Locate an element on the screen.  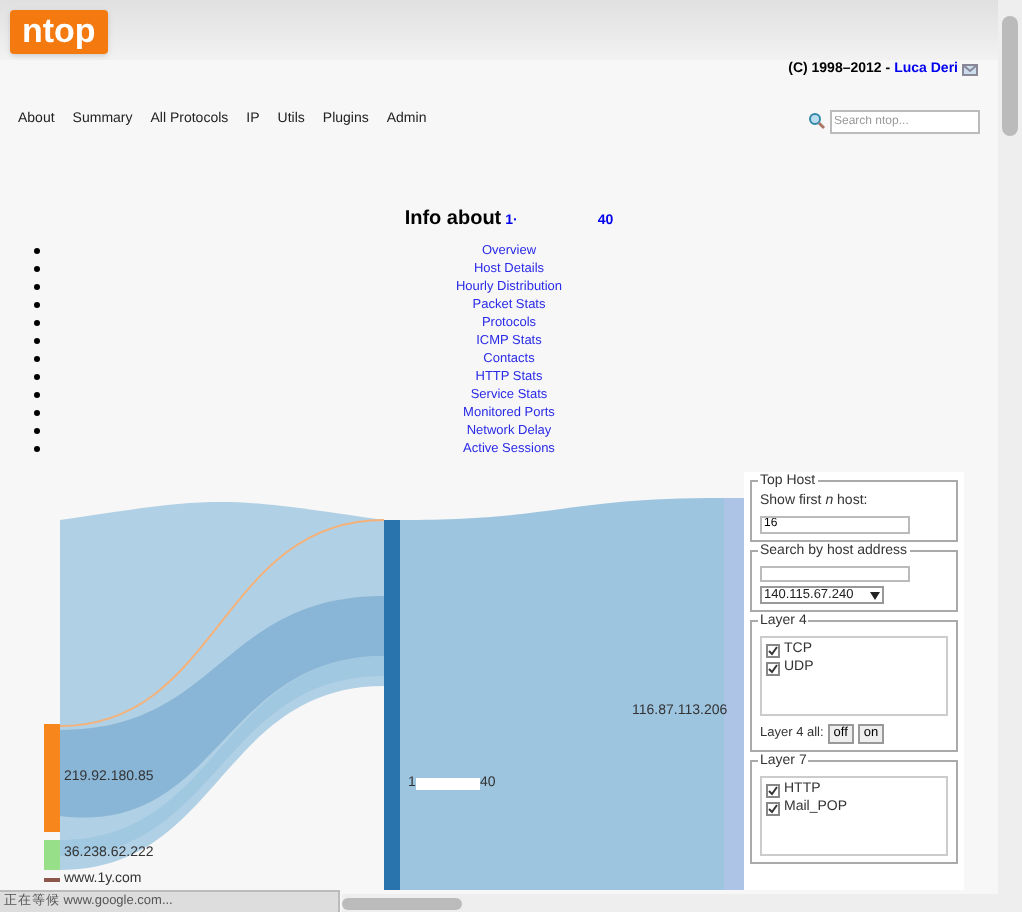
dropdown-arrow-icon is located at coordinates (875, 595).